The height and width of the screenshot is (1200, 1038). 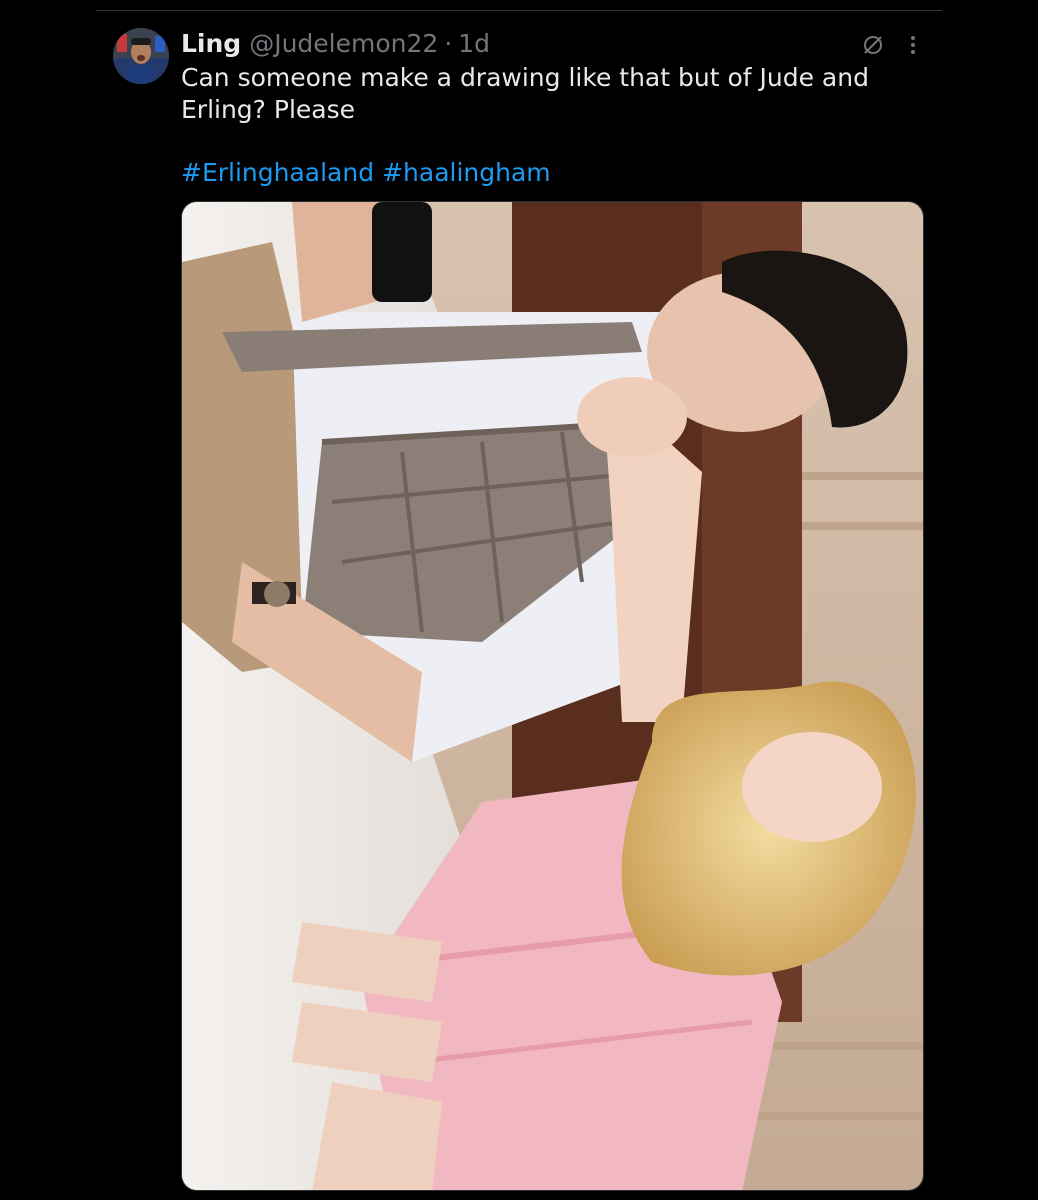 I want to click on hashtag-row: #Erlinghaaland #haalingham, so click(x=366, y=173).